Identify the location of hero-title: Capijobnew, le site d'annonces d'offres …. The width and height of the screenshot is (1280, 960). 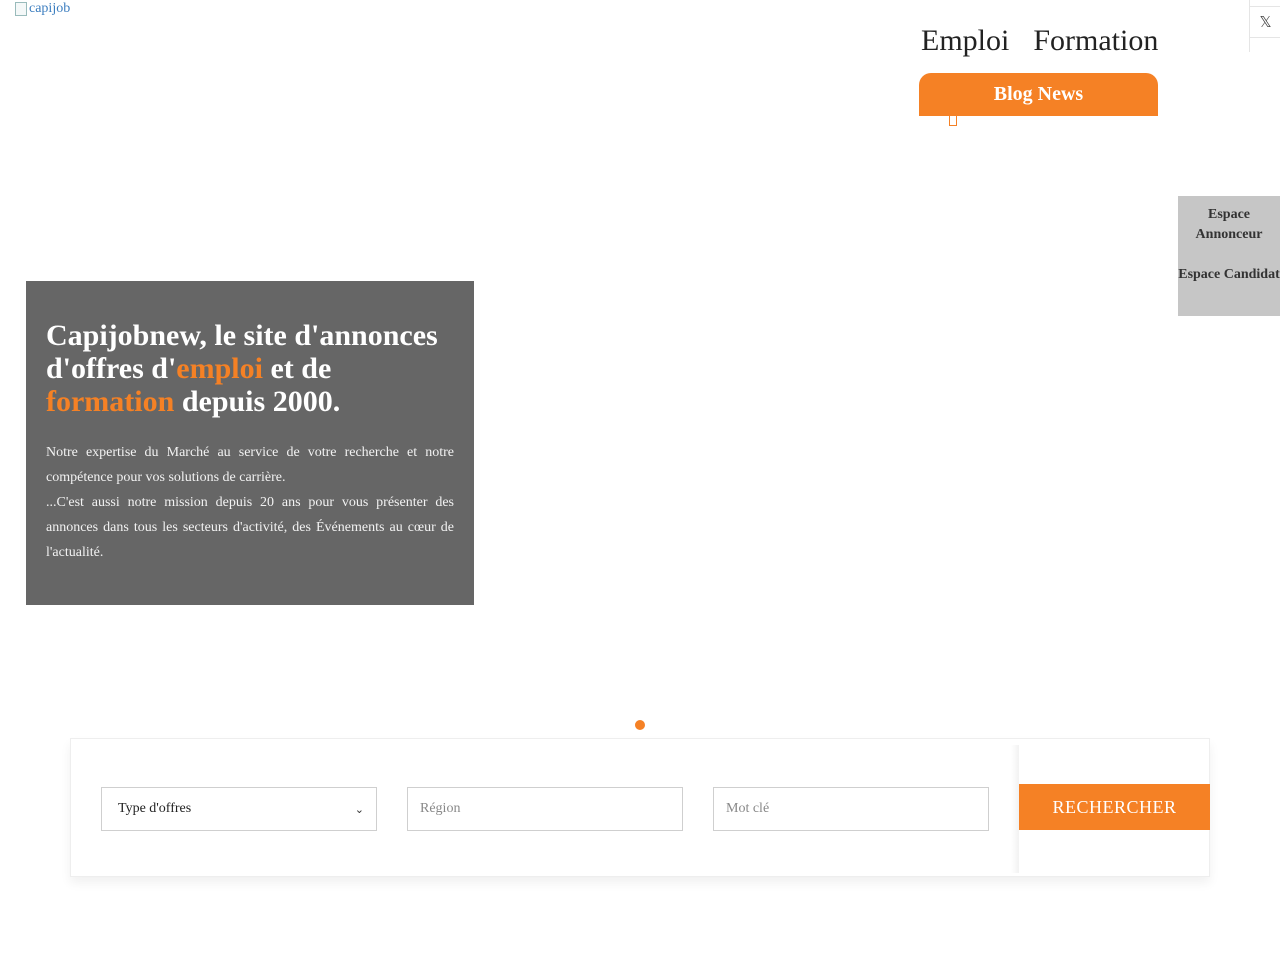
(250, 368).